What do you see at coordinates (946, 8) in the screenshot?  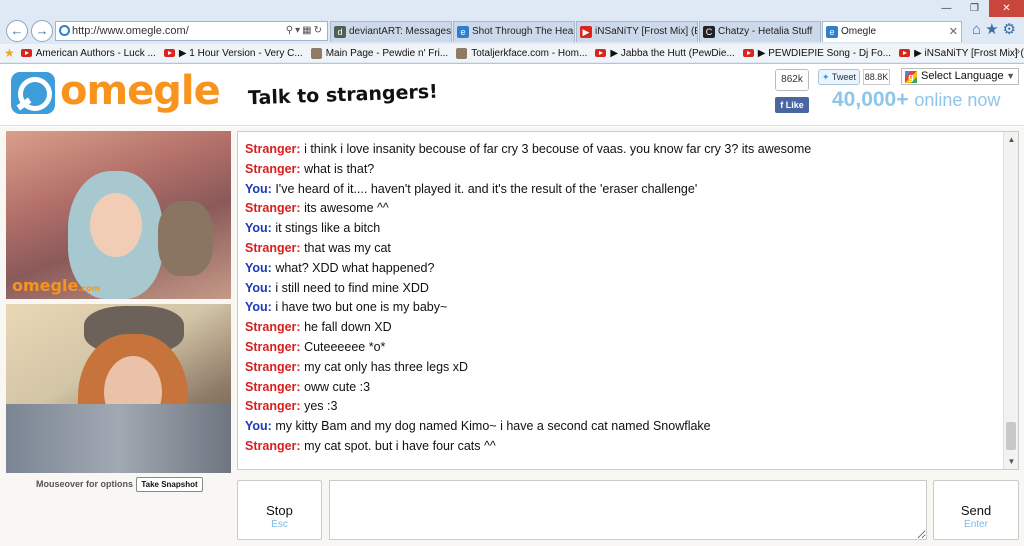 I see `minimize-button: —` at bounding box center [946, 8].